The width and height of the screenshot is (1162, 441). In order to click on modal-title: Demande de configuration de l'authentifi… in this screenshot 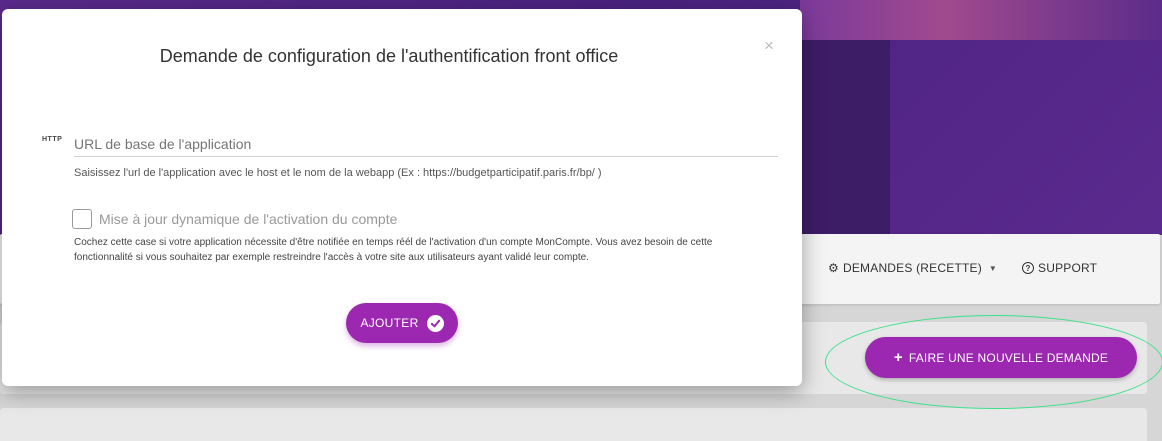, I will do `click(389, 56)`.